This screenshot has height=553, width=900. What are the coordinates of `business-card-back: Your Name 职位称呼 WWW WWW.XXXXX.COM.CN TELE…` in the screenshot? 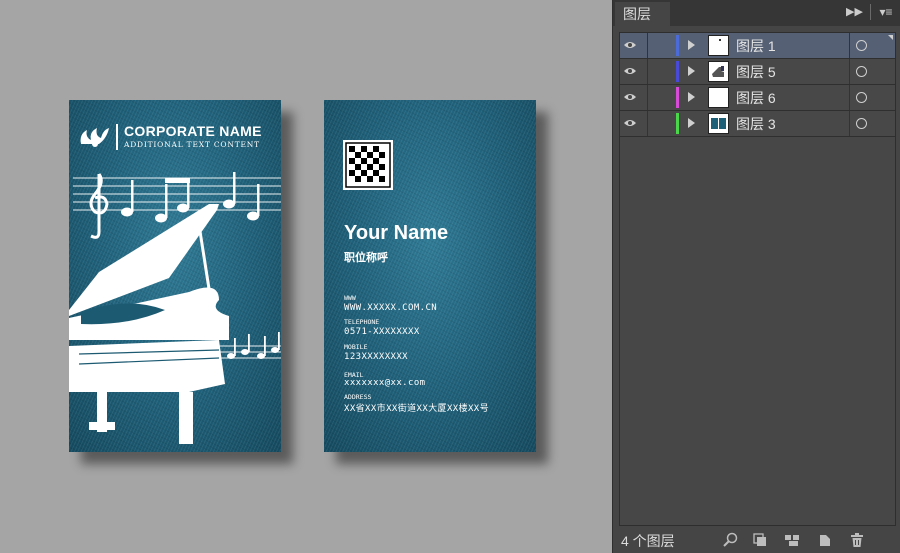 It's located at (430, 276).